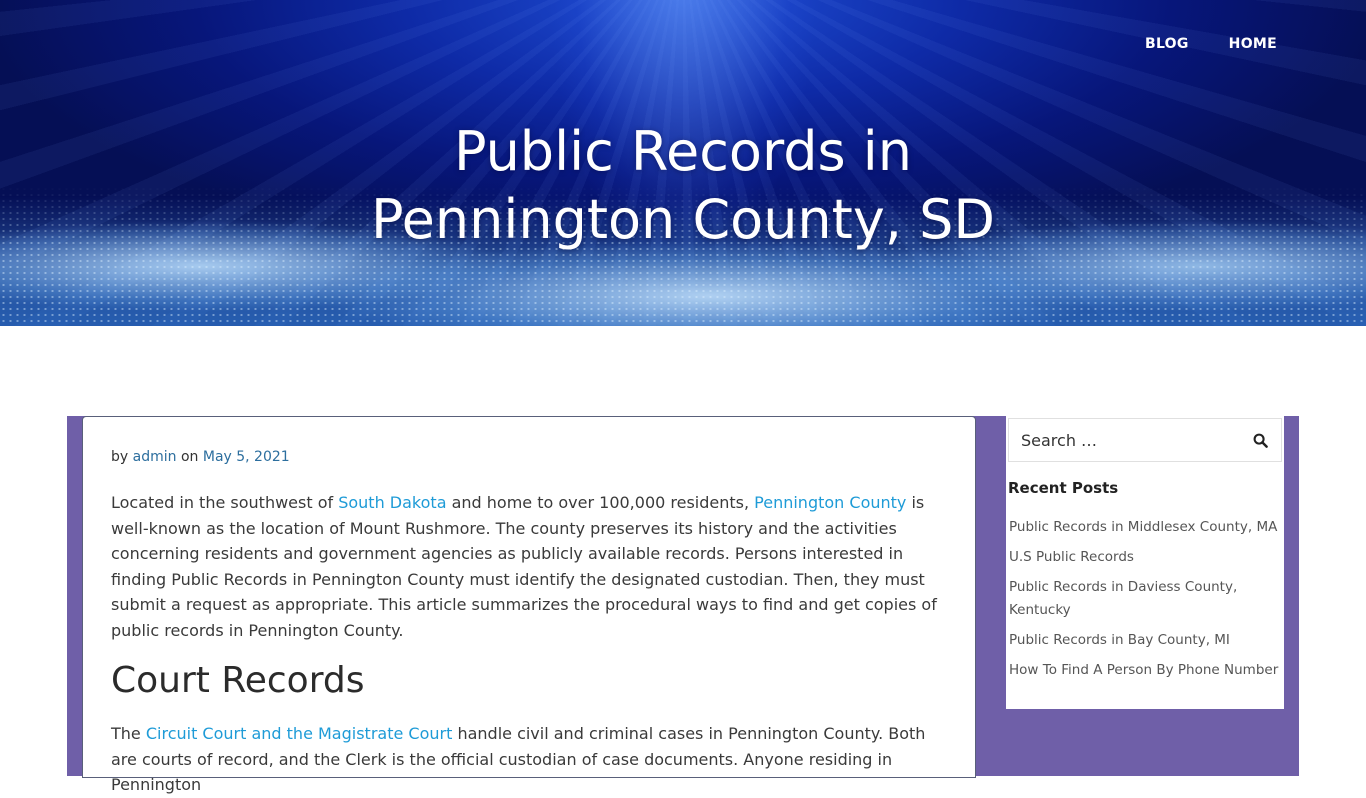 The image size is (1366, 798). What do you see at coordinates (225, 502) in the screenshot?
I see `intro-text-1: Located in the southwest of` at bounding box center [225, 502].